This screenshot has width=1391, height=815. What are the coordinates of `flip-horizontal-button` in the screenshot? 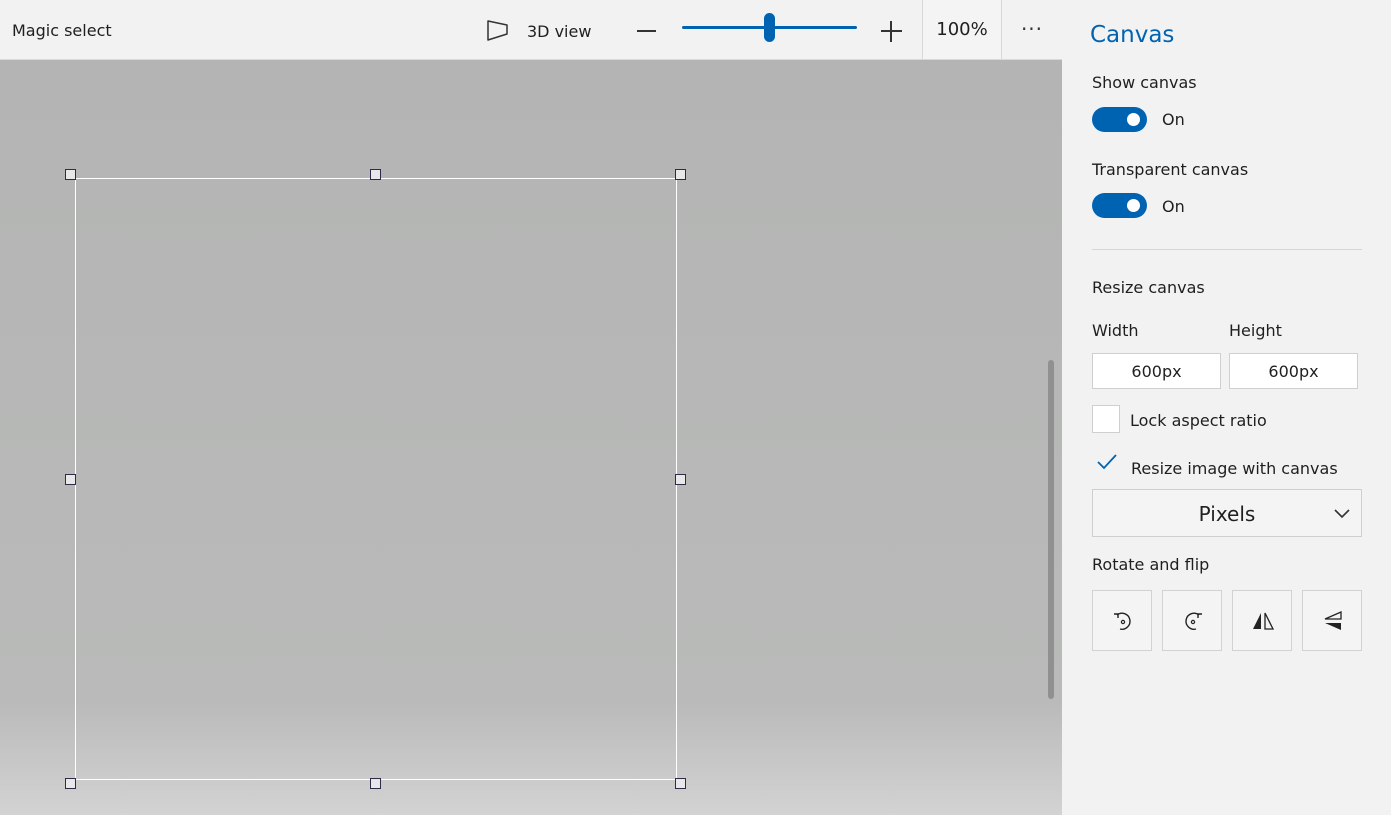 It's located at (1262, 620).